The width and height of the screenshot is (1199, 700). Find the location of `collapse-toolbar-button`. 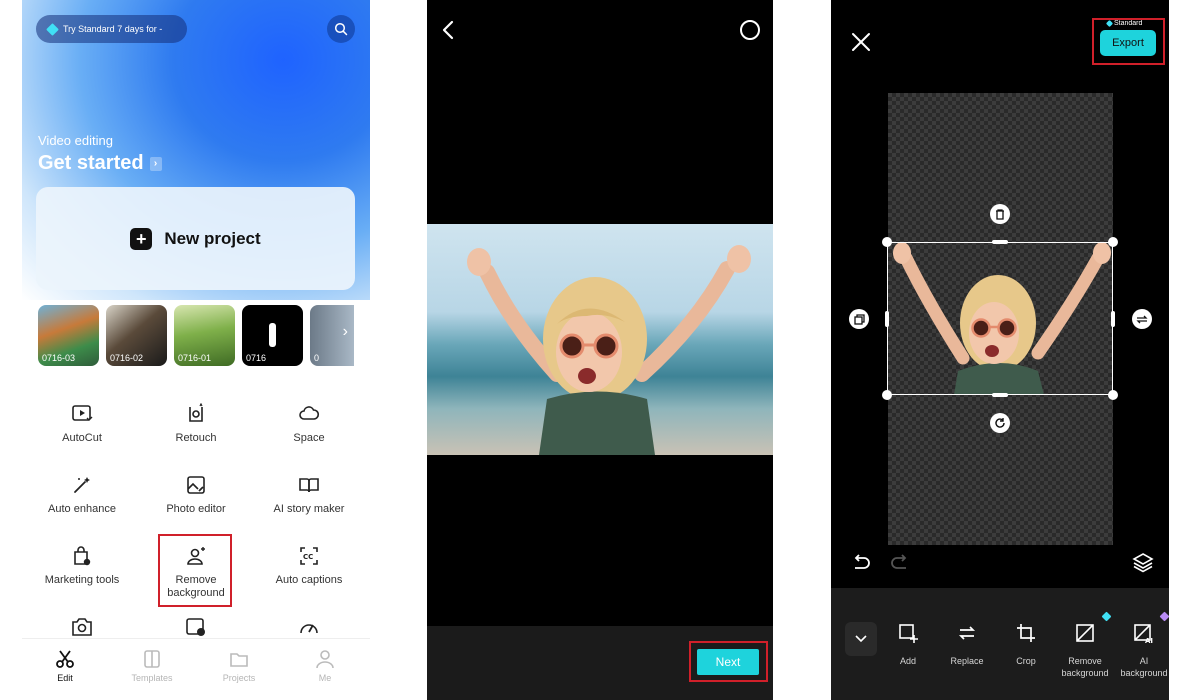

collapse-toolbar-button is located at coordinates (861, 639).